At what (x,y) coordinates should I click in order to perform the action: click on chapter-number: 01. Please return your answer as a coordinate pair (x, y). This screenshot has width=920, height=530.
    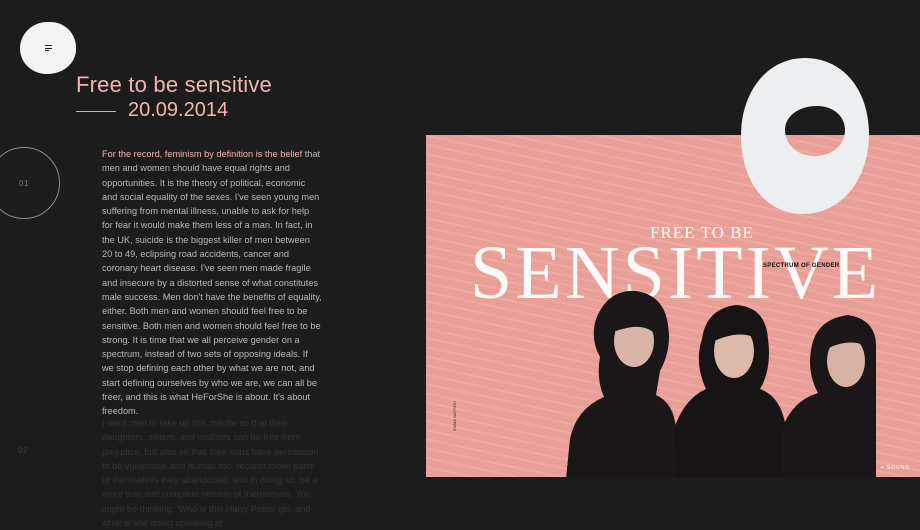
    Looking at the image, I should click on (24, 183).